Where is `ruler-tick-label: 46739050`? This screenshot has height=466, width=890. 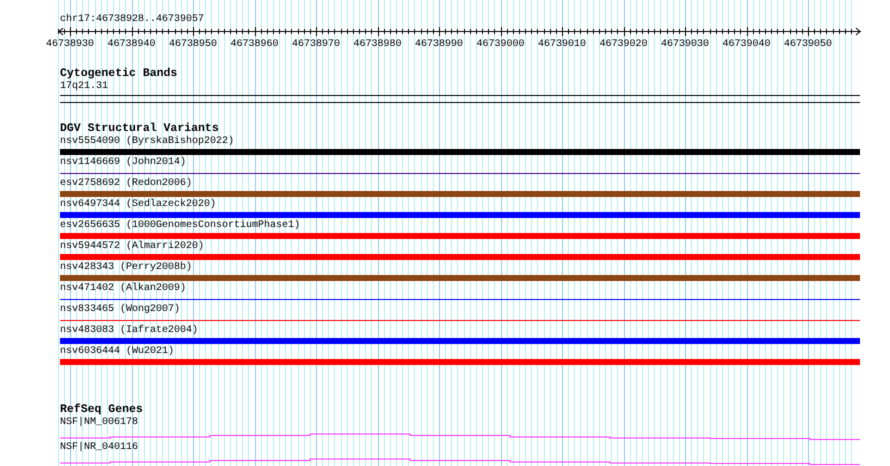
ruler-tick-label: 46739050 is located at coordinates (808, 44).